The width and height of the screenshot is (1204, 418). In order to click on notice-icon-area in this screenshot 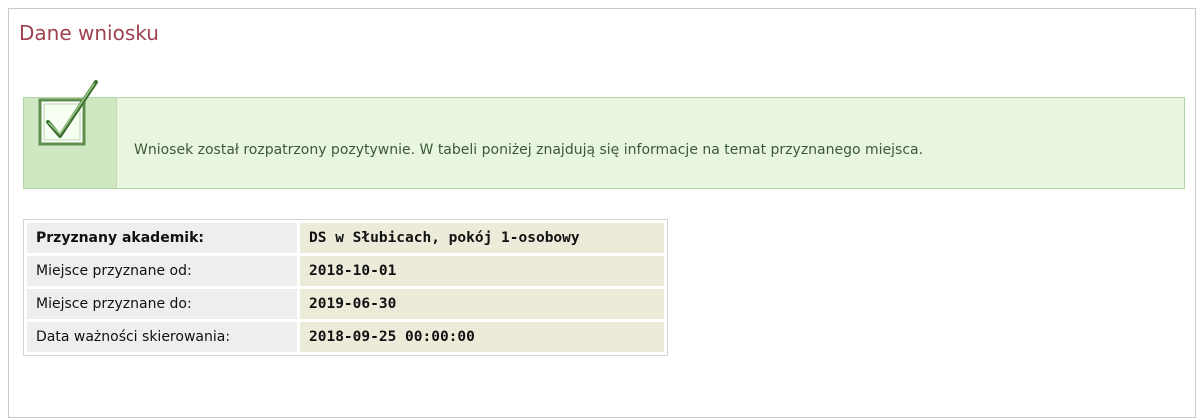, I will do `click(70, 134)`.